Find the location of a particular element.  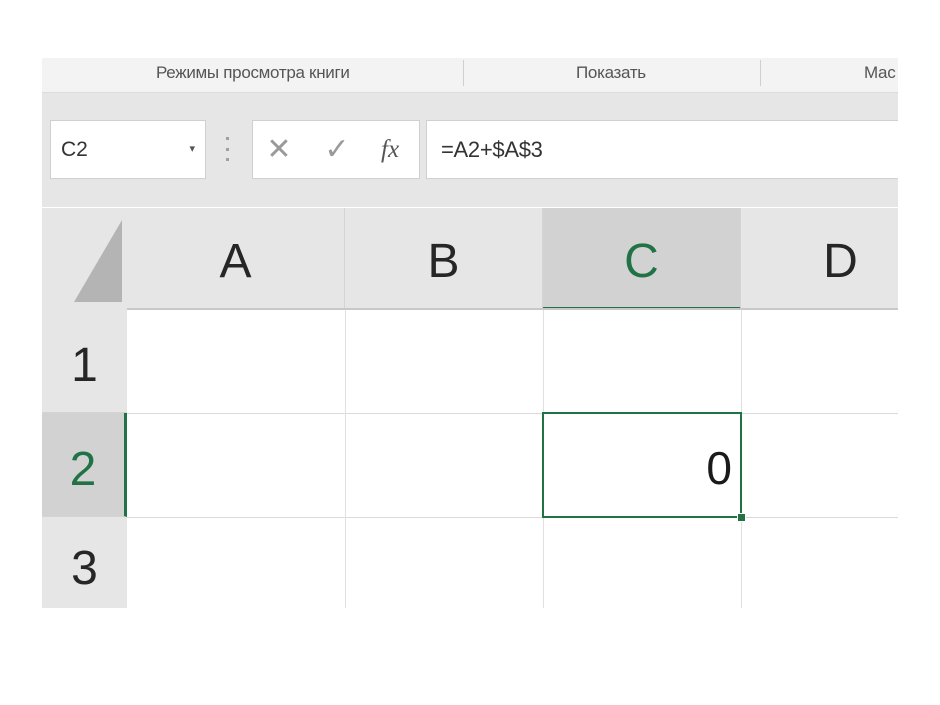

formula-text: =A2+$A$3 is located at coordinates (492, 149).